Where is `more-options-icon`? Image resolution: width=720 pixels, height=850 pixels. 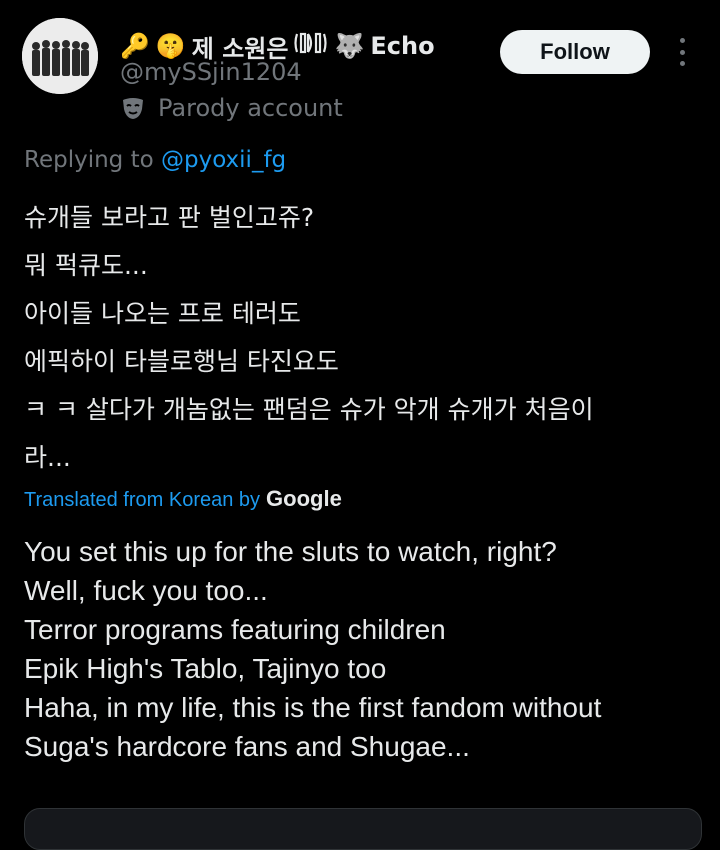
more-options-icon is located at coordinates (682, 52).